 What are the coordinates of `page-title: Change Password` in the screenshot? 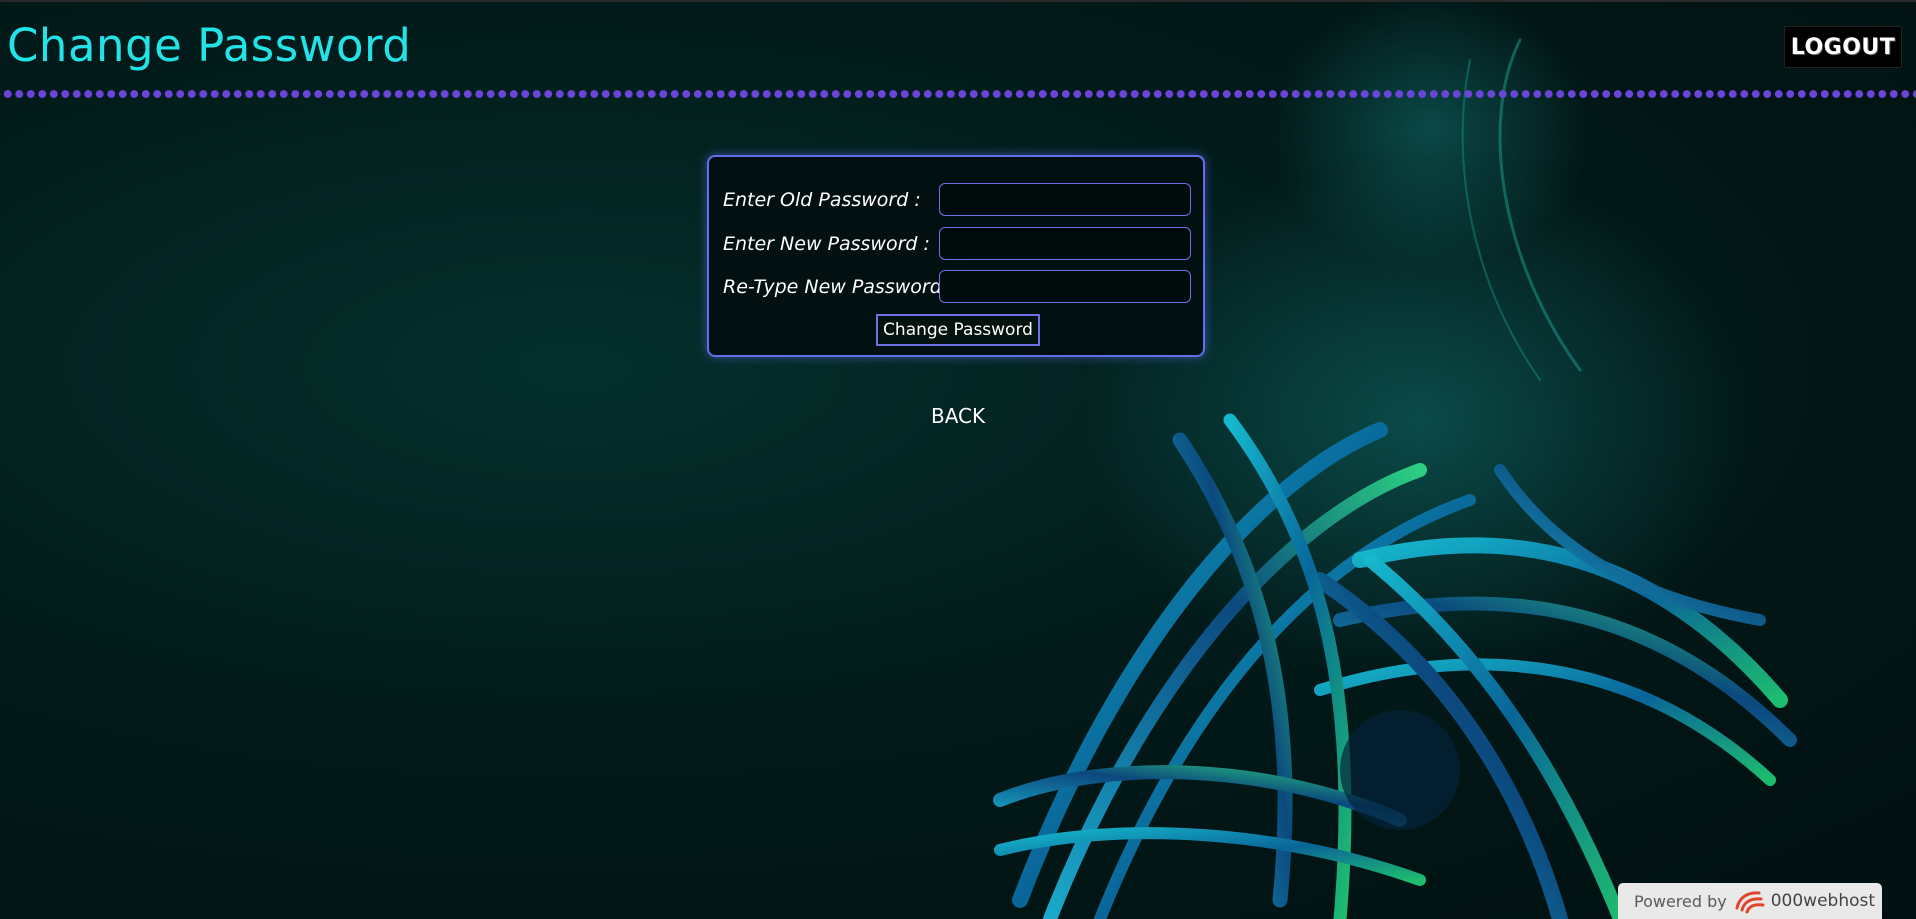 It's located at (209, 45).